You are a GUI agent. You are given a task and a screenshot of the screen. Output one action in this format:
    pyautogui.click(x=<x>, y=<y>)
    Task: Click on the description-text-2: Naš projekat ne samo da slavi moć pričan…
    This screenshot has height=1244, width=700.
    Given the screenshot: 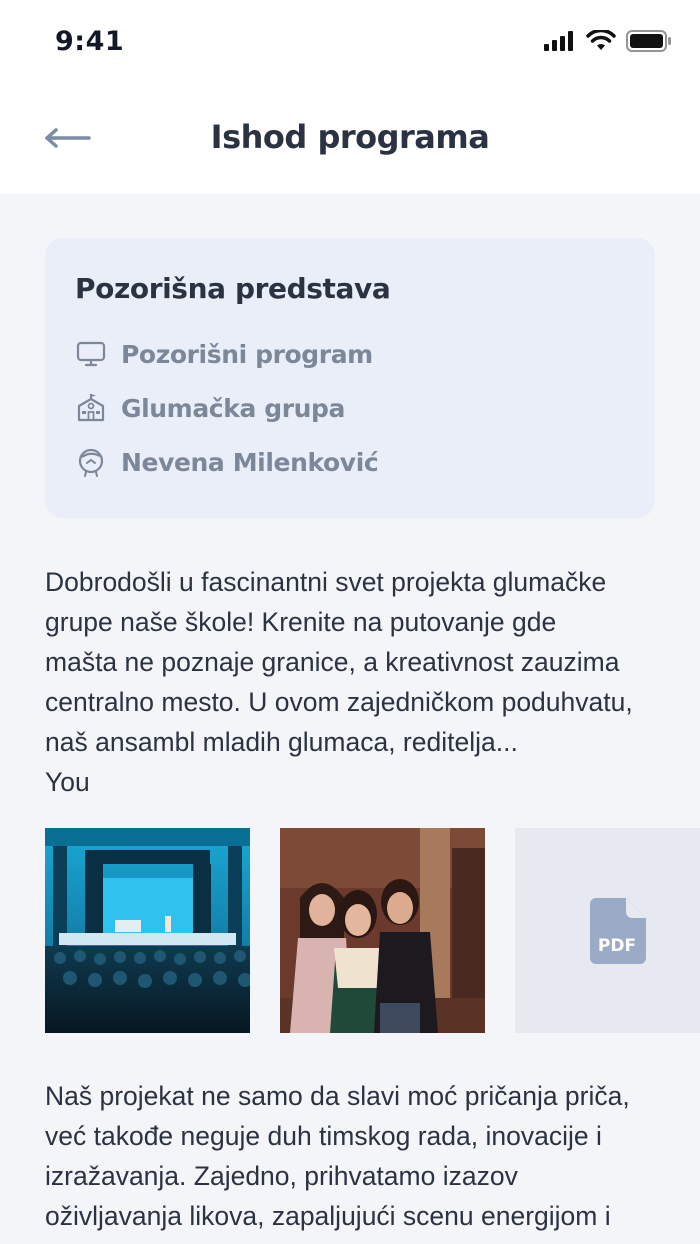 What is the action you would take?
    pyautogui.click(x=355, y=1156)
    